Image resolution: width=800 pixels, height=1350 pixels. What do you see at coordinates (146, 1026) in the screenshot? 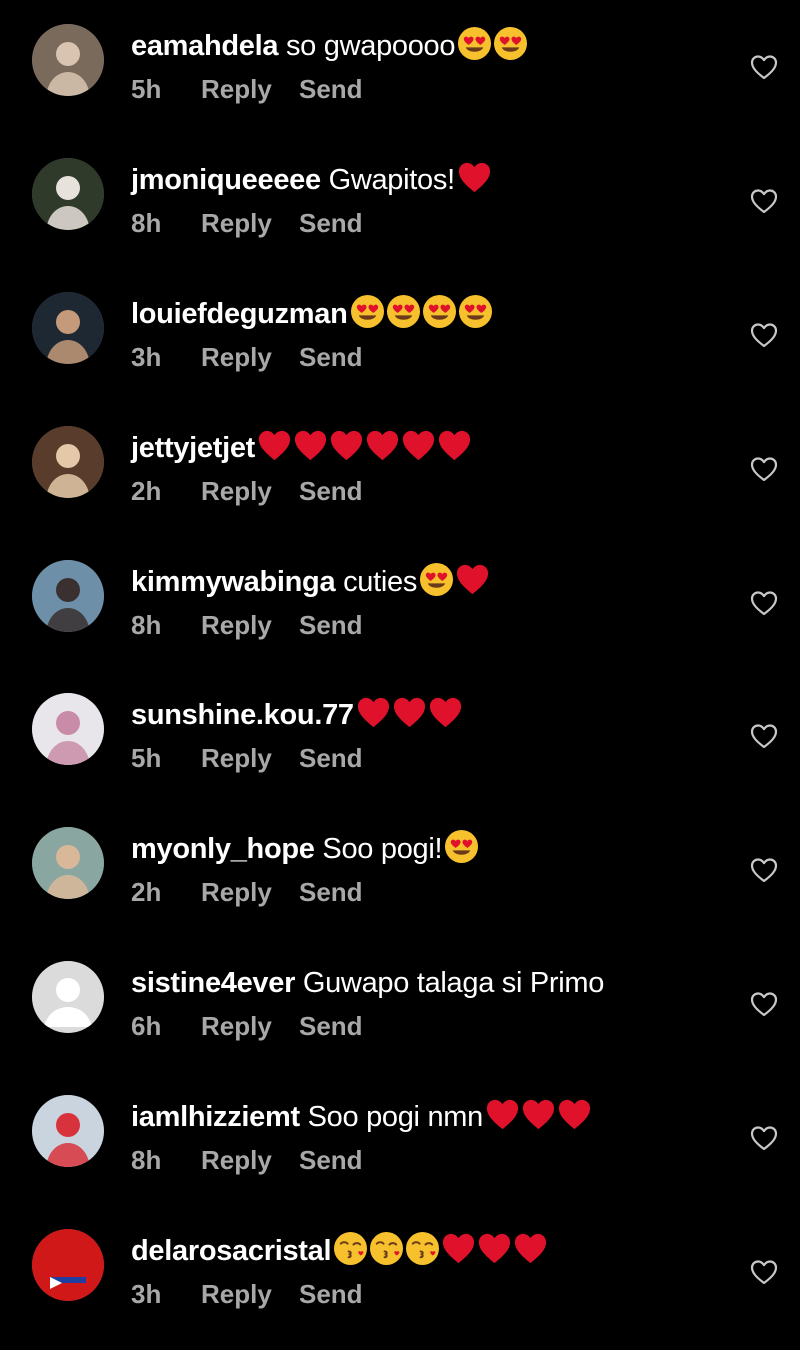
I see `comment-timestamp: 6h` at bounding box center [146, 1026].